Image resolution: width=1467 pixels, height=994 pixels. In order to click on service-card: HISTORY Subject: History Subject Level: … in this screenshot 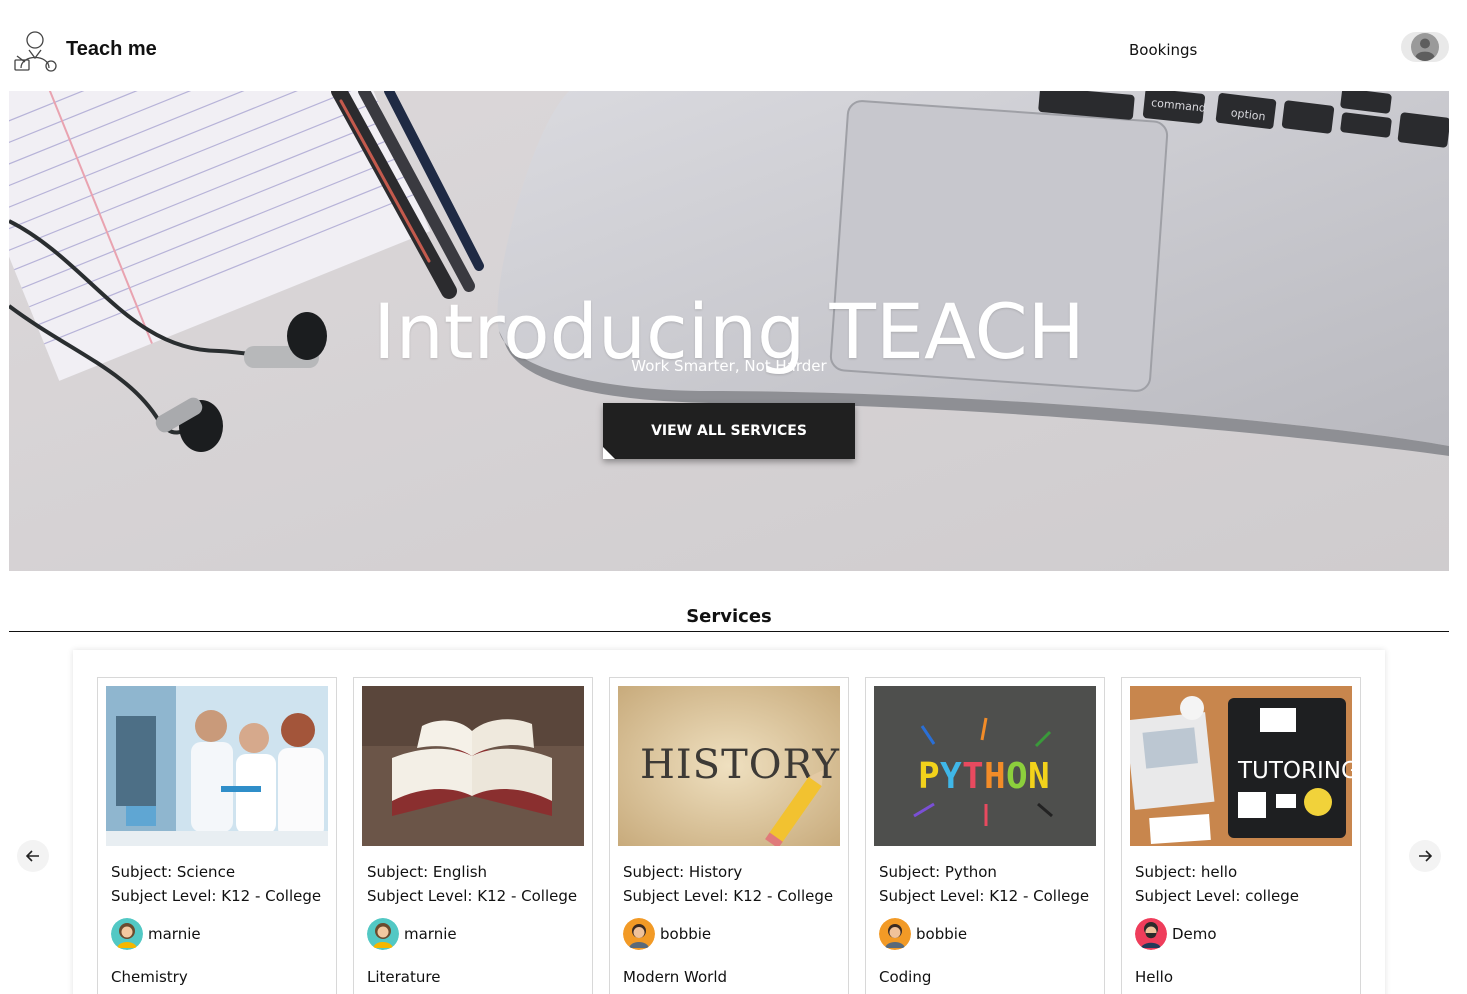, I will do `click(729, 835)`.